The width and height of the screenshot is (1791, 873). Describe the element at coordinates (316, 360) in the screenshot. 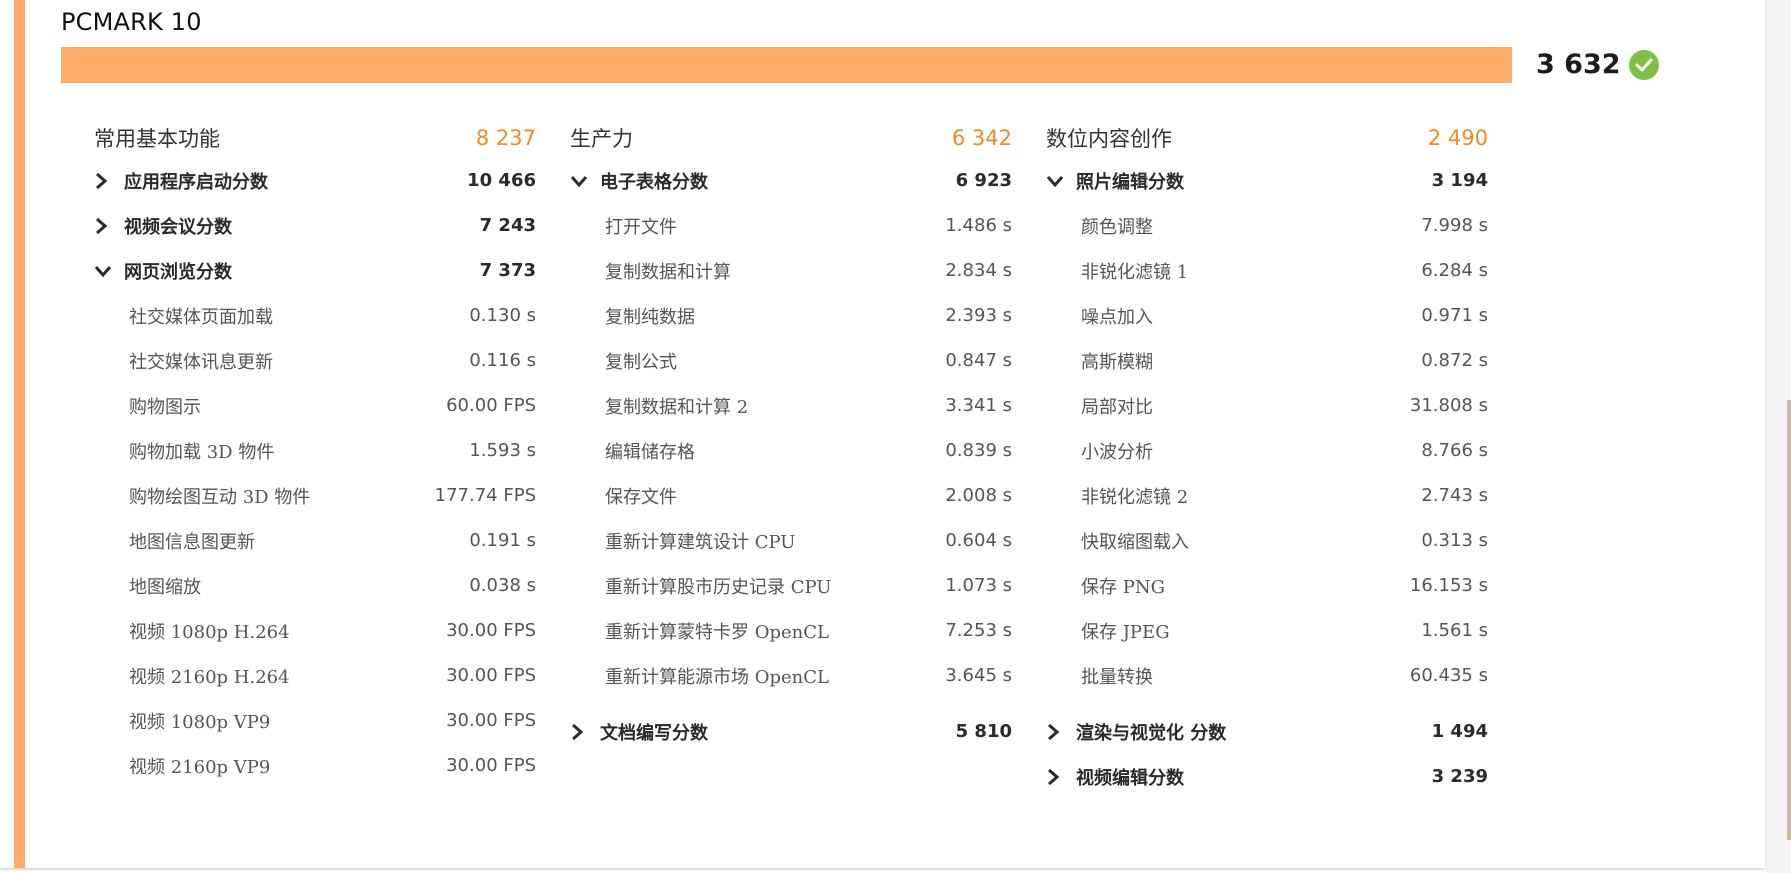

I see `test-row: 社交媒体讯息更新 0.116 s` at that location.